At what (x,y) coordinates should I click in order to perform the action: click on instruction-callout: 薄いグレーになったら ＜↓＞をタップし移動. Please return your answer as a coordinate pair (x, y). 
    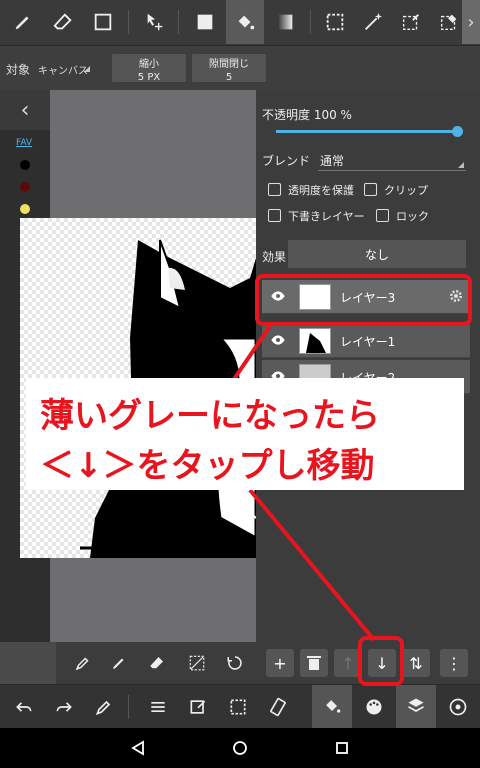
    Looking at the image, I should click on (245, 434).